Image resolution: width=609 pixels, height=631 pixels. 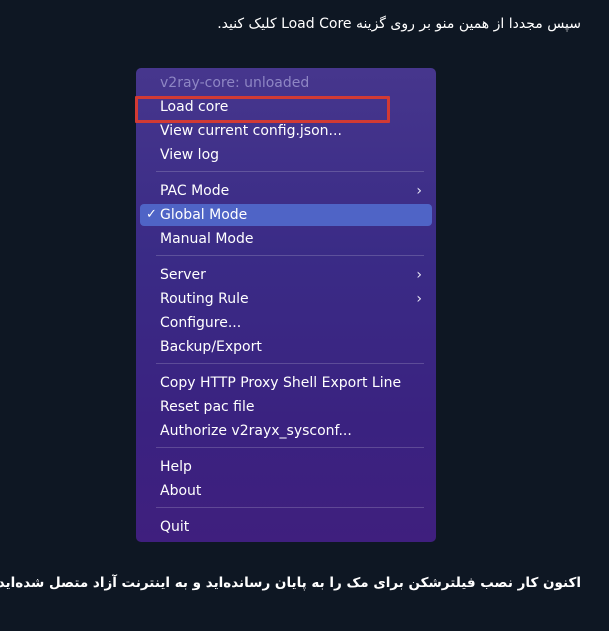 I want to click on menu-item-routing-rule: Routing Rule ›, so click(x=286, y=299).